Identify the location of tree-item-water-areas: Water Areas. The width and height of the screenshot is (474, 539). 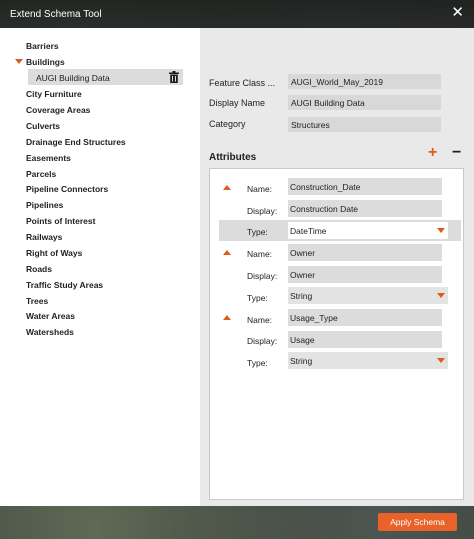
(50, 316).